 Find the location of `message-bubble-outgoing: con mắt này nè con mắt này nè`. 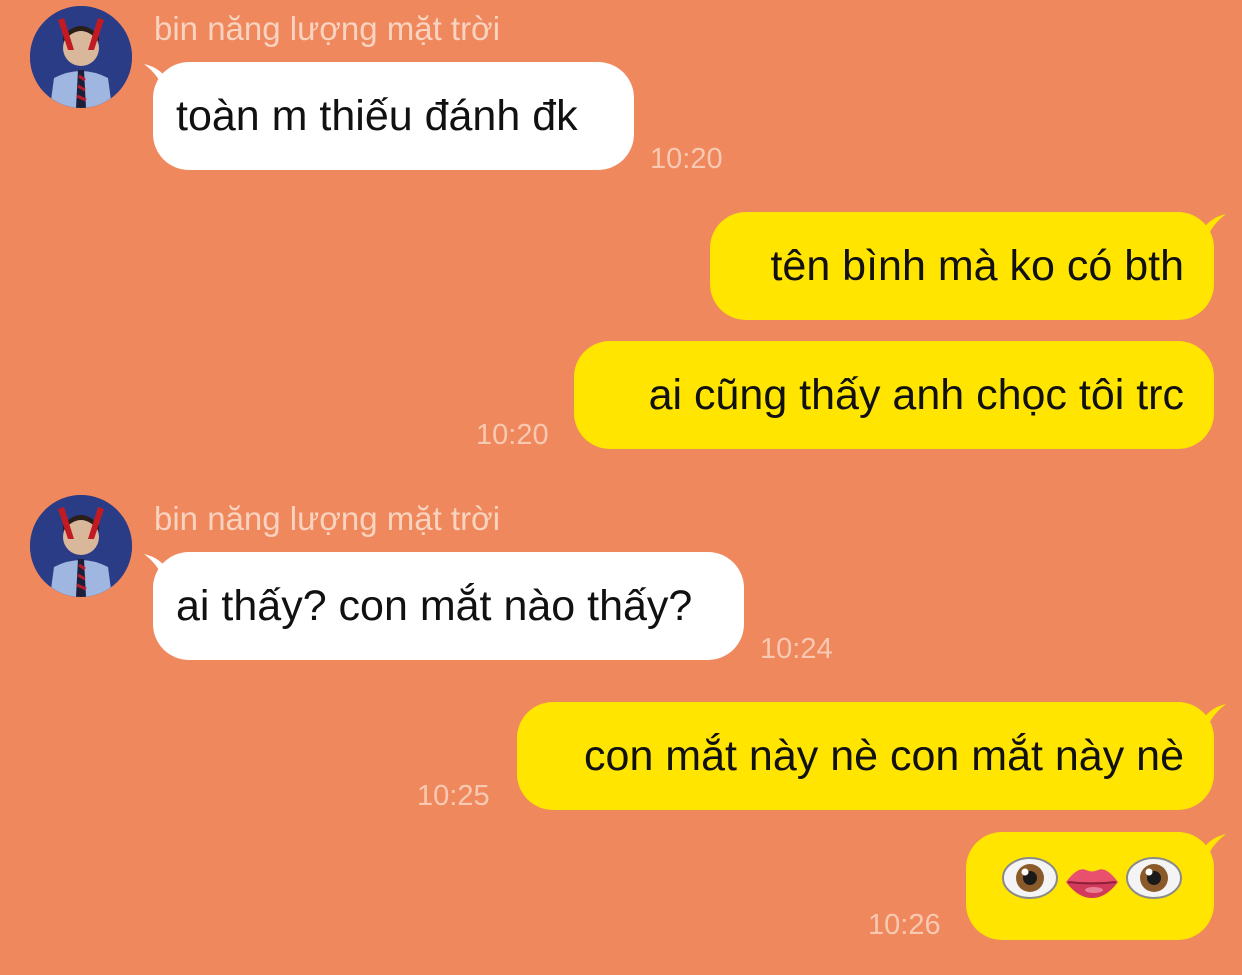

message-bubble-outgoing: con mắt này nè con mắt này nè is located at coordinates (865, 756).